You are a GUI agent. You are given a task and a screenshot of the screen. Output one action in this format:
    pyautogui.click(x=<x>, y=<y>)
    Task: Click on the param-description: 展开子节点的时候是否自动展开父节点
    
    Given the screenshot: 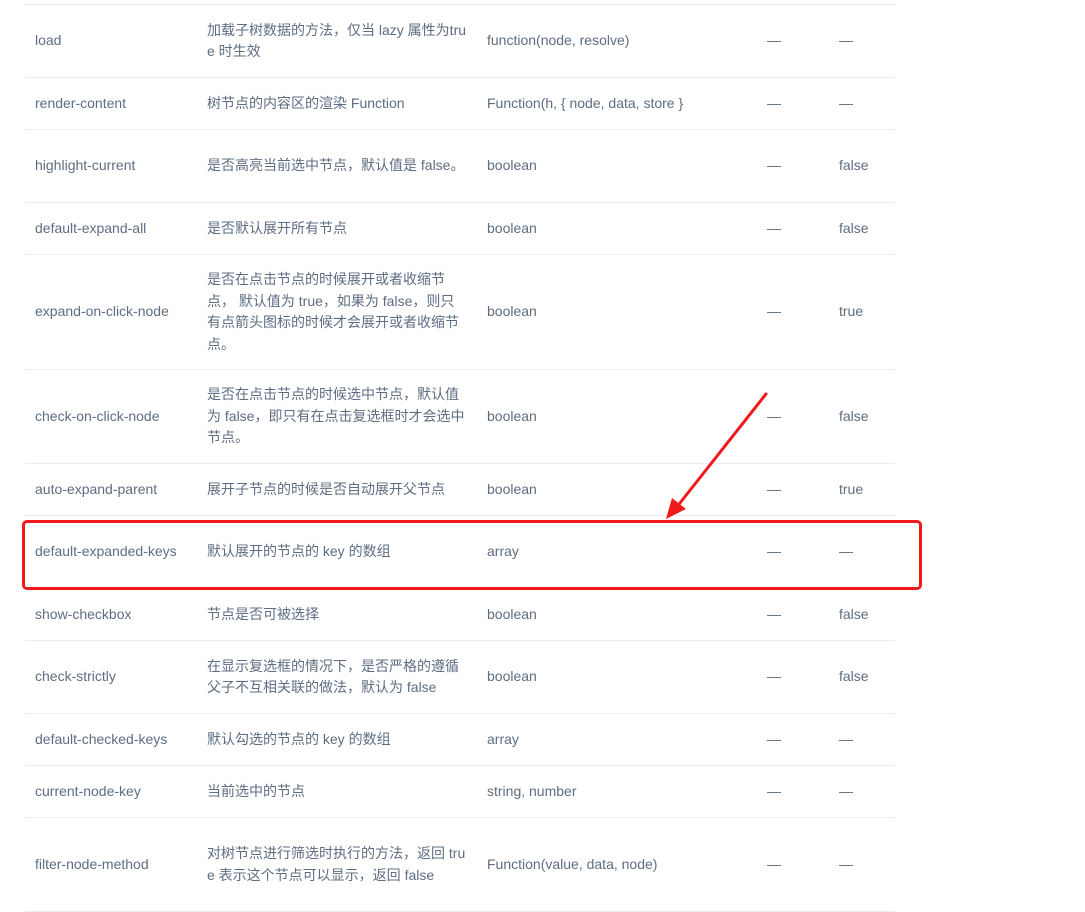 What is the action you would take?
    pyautogui.click(x=326, y=488)
    